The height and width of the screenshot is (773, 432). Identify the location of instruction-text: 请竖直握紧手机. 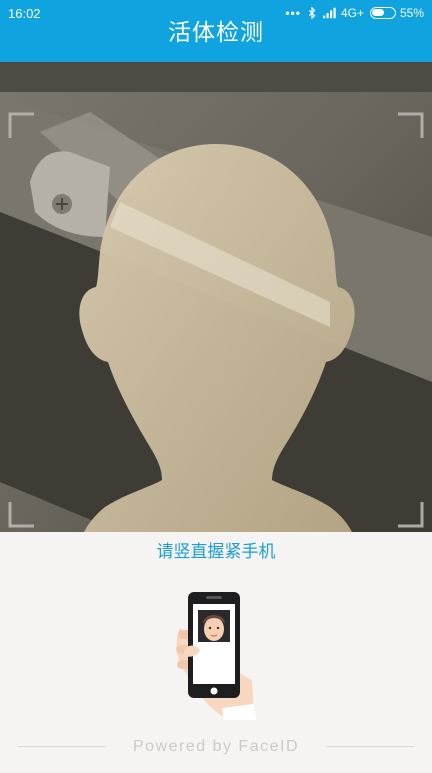
(216, 552).